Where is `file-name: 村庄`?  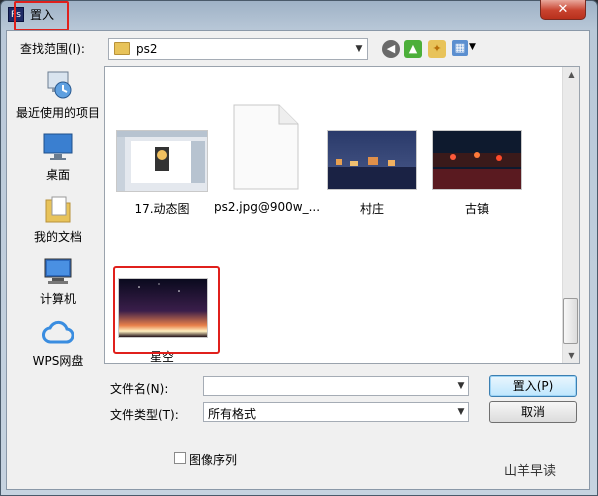 file-name: 村庄 is located at coordinates (371, 209).